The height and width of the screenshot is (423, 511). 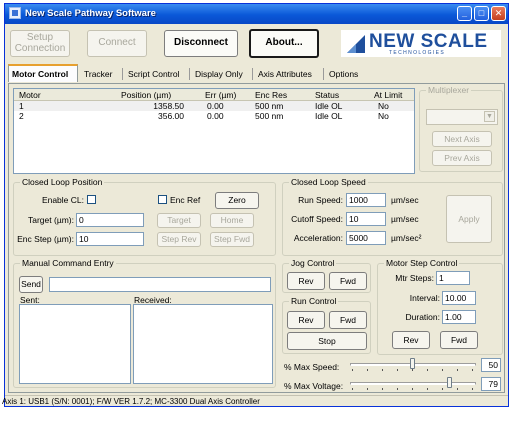 What do you see at coordinates (327, 95) in the screenshot?
I see `col-header-status: Status` at bounding box center [327, 95].